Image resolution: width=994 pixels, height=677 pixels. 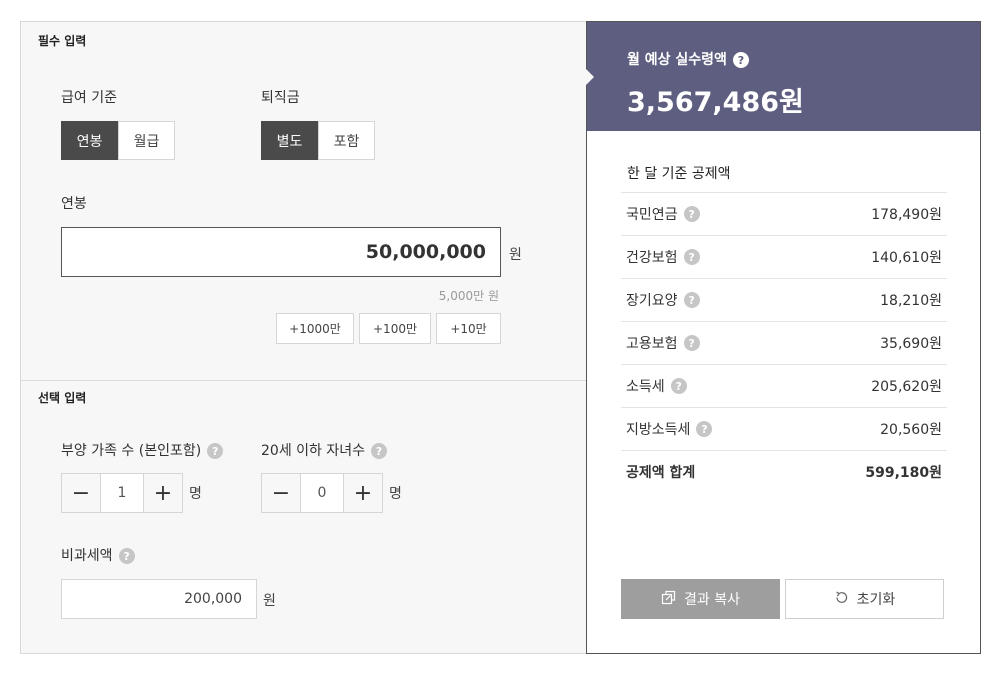 I want to click on deduction-name: 고용보험, so click(x=652, y=344).